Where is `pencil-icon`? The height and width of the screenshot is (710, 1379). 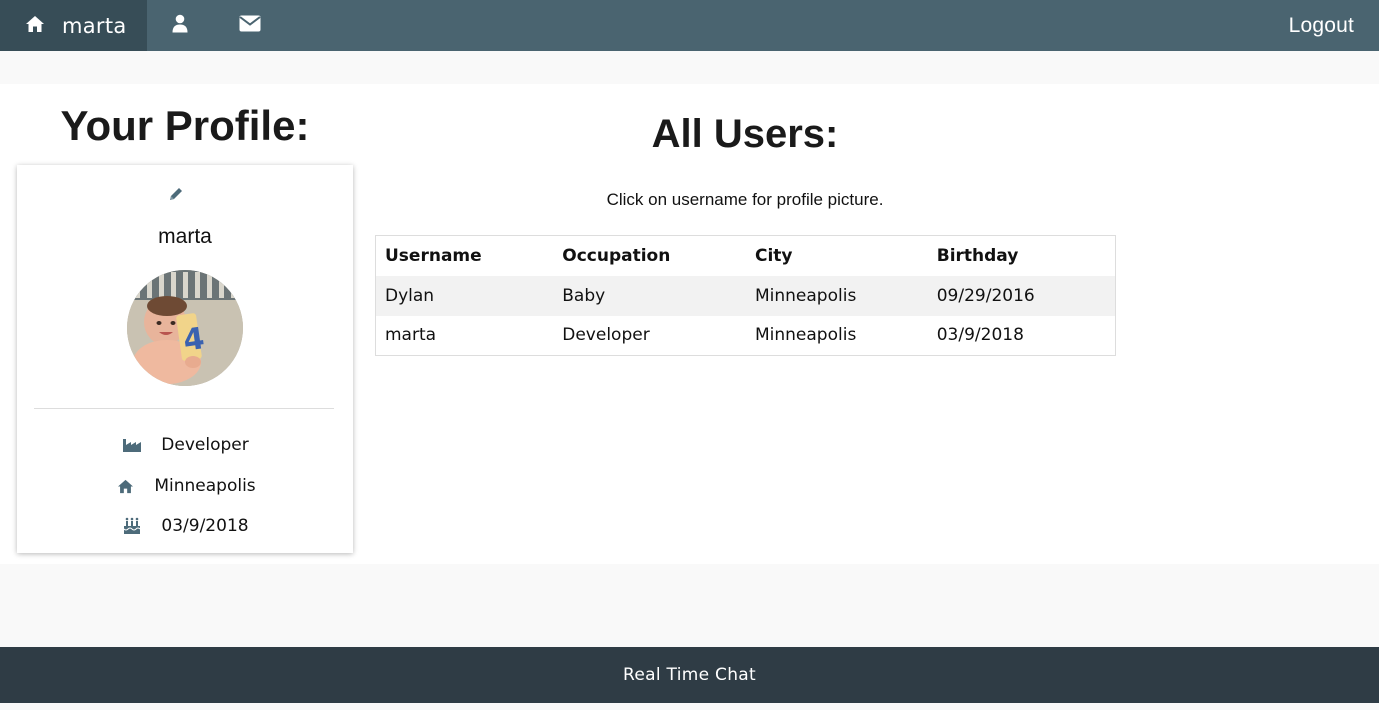
pencil-icon is located at coordinates (176, 194).